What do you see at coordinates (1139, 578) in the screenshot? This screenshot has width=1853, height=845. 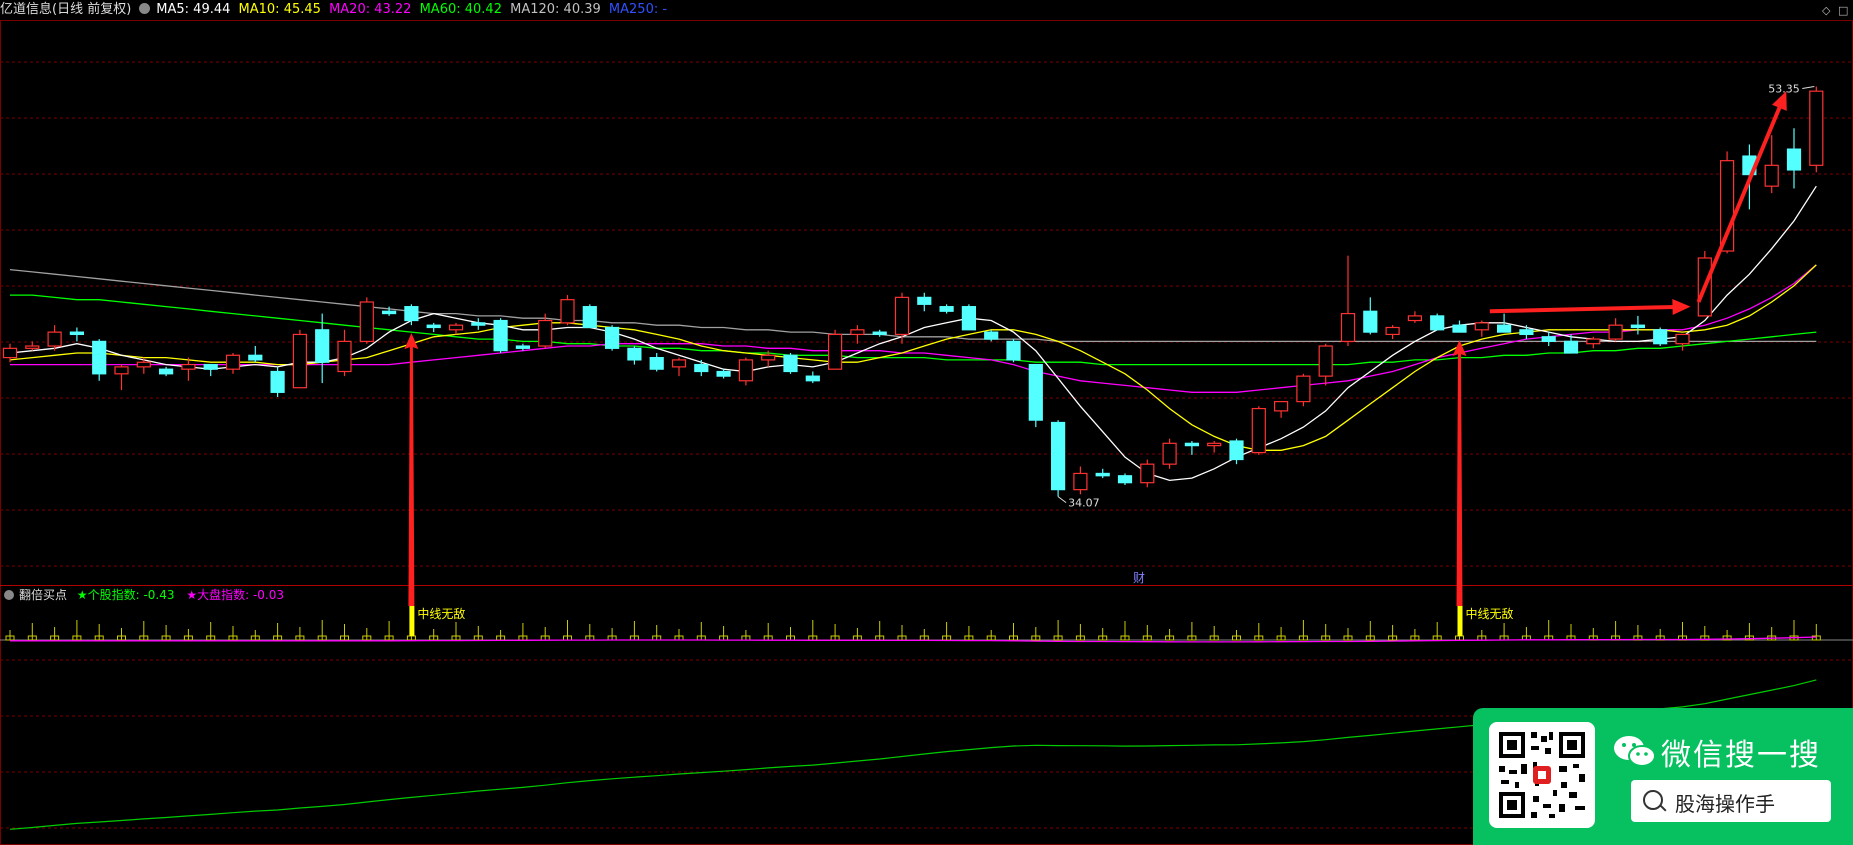 I see `cai-marker: 财` at bounding box center [1139, 578].